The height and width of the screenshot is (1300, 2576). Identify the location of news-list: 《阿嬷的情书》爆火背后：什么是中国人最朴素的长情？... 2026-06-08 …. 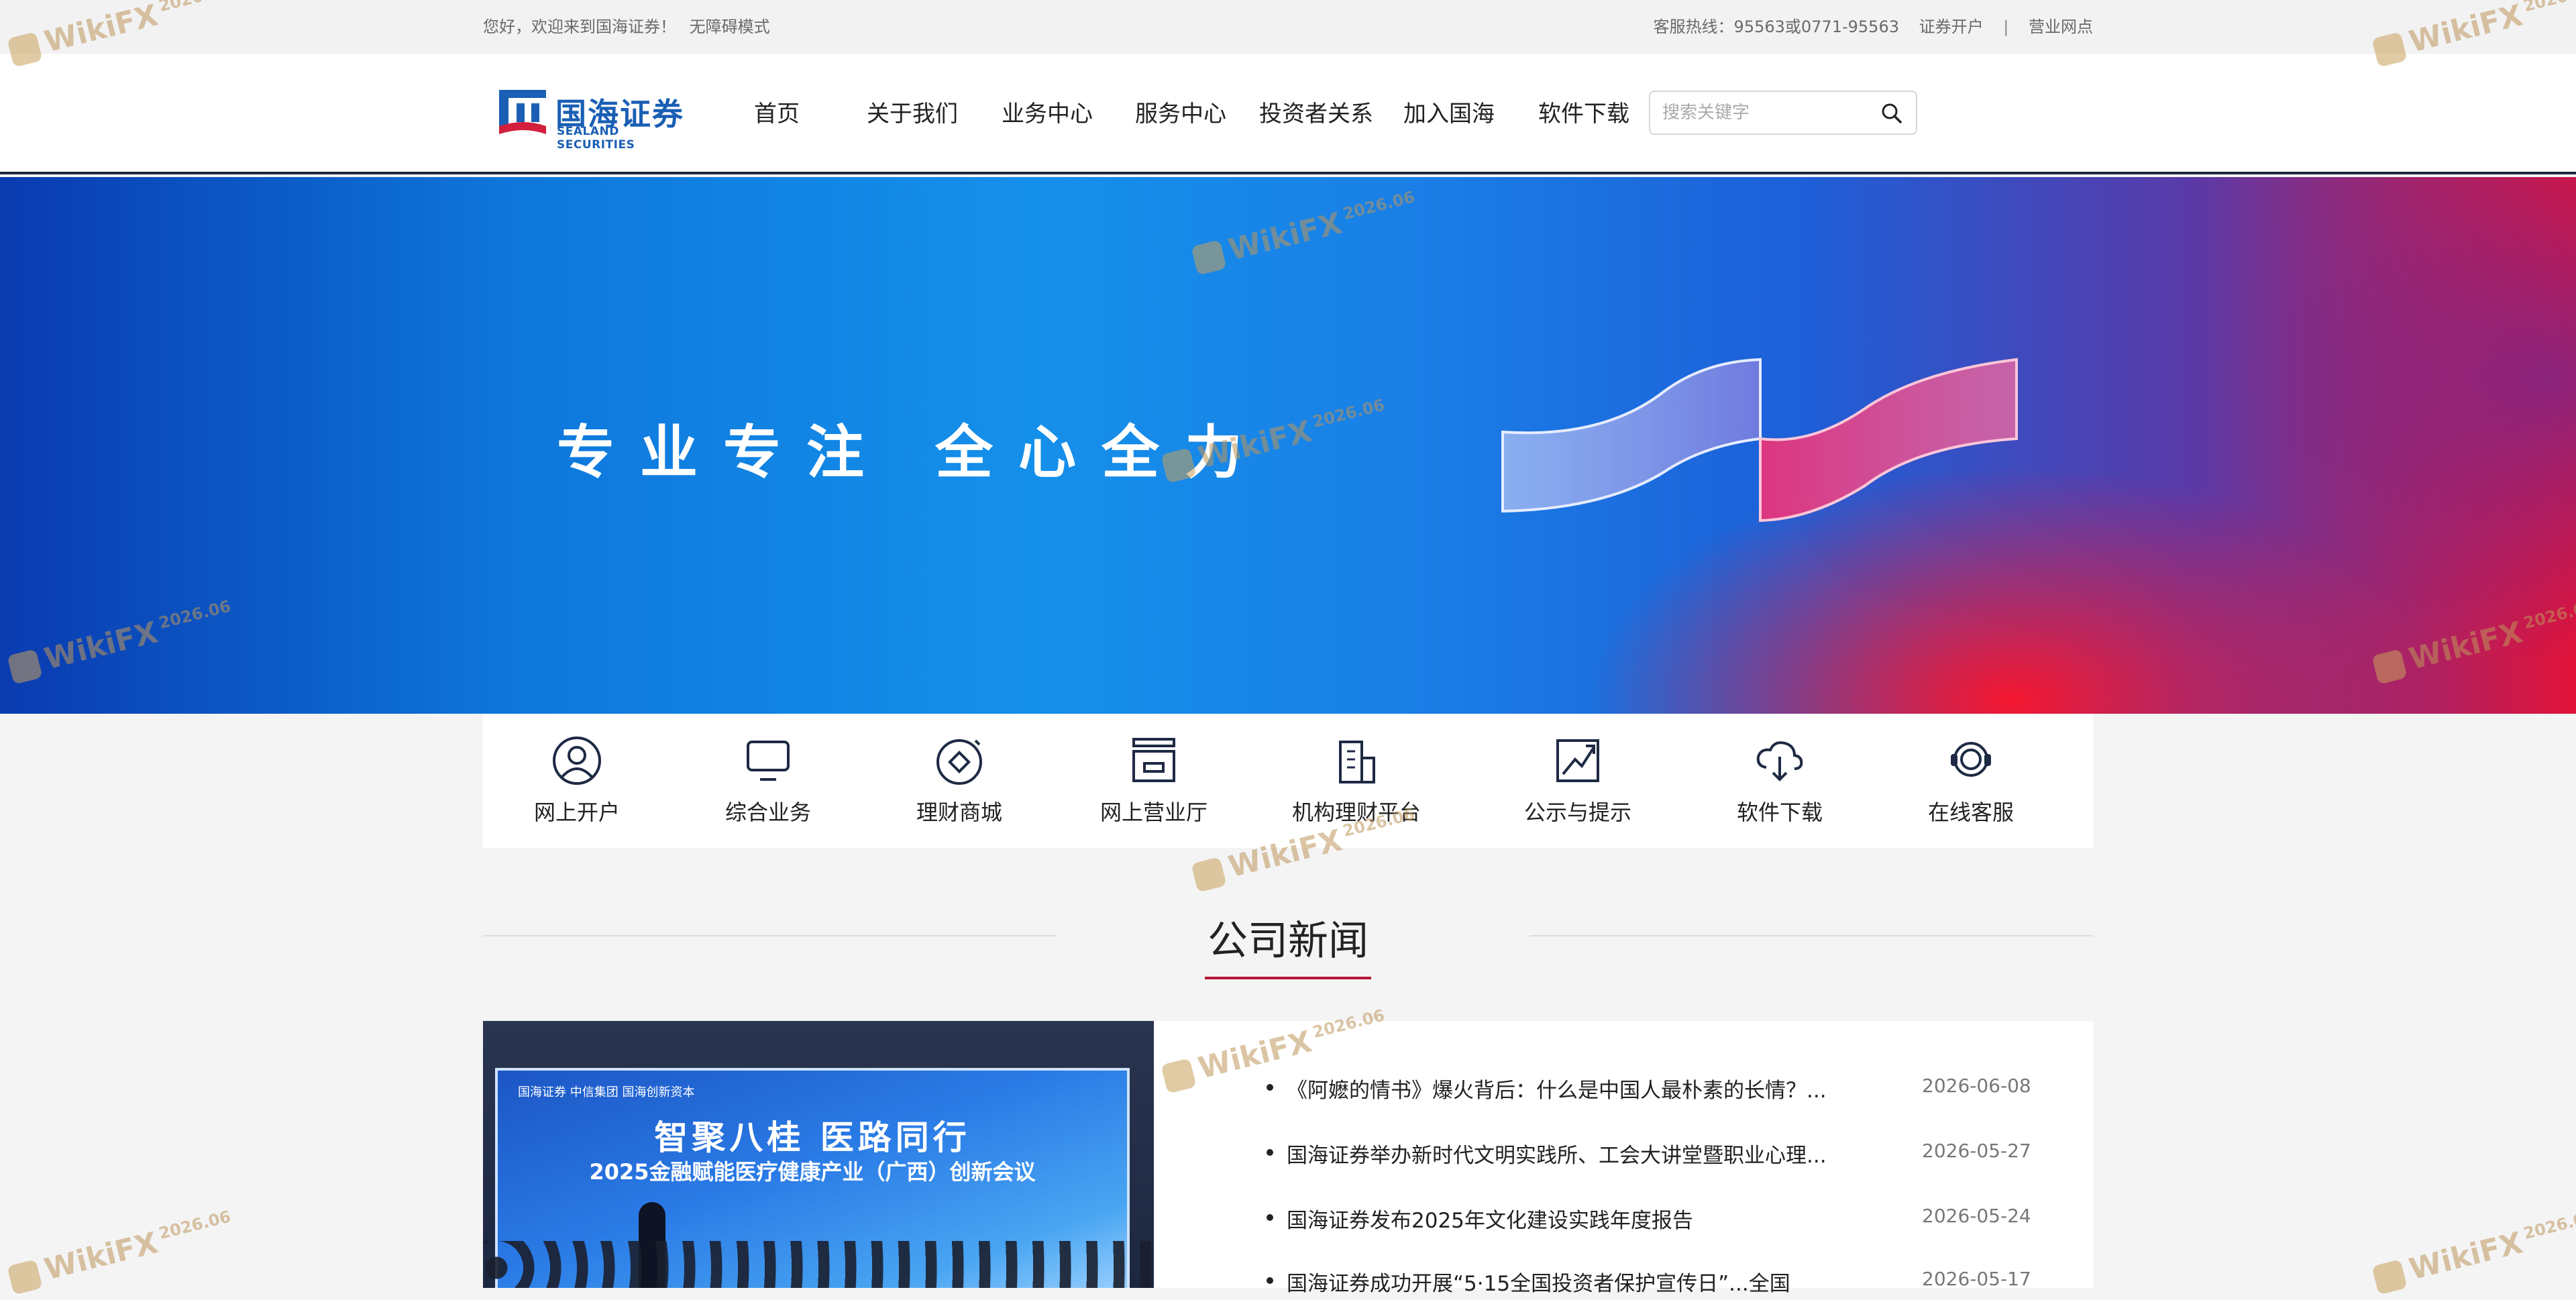
(1623, 1158).